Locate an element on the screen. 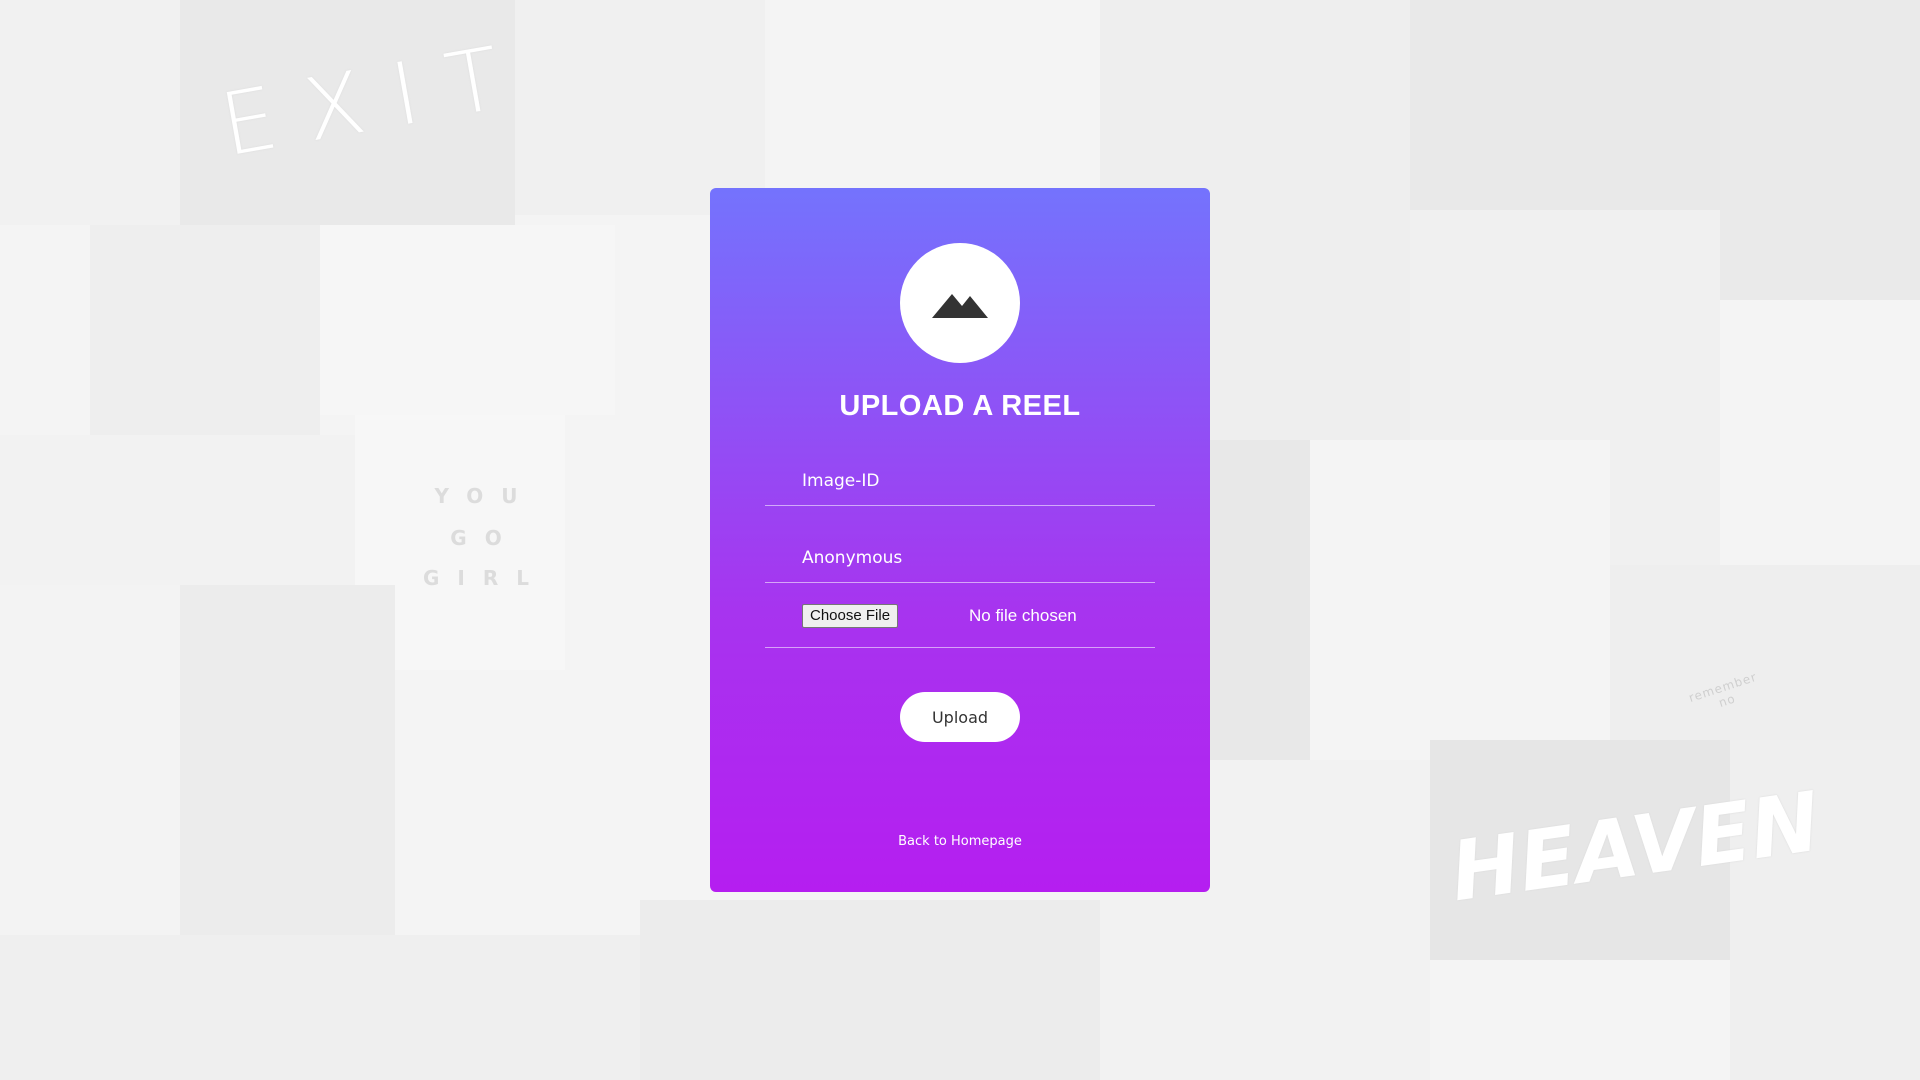 This screenshot has height=1080, width=1920. name-field is located at coordinates (960, 557).